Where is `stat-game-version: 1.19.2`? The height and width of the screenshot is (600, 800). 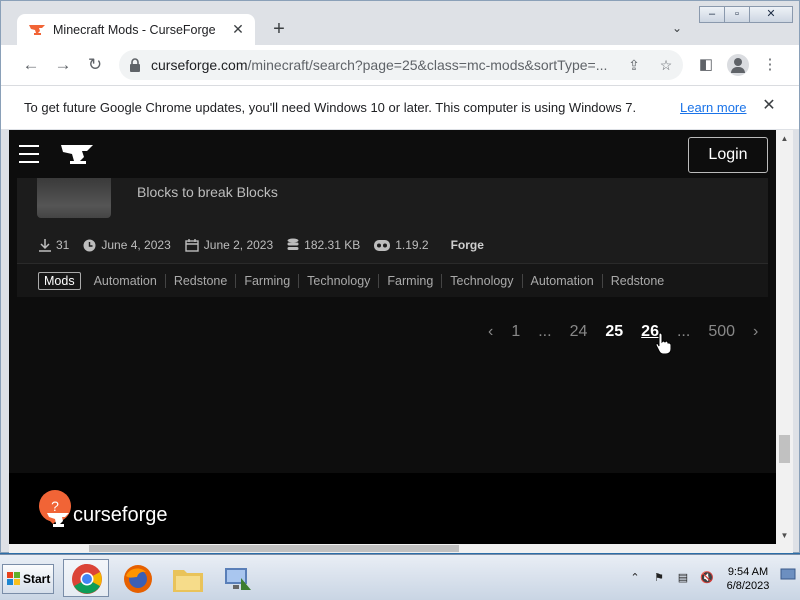
stat-game-version: 1.19.2 is located at coordinates (401, 245).